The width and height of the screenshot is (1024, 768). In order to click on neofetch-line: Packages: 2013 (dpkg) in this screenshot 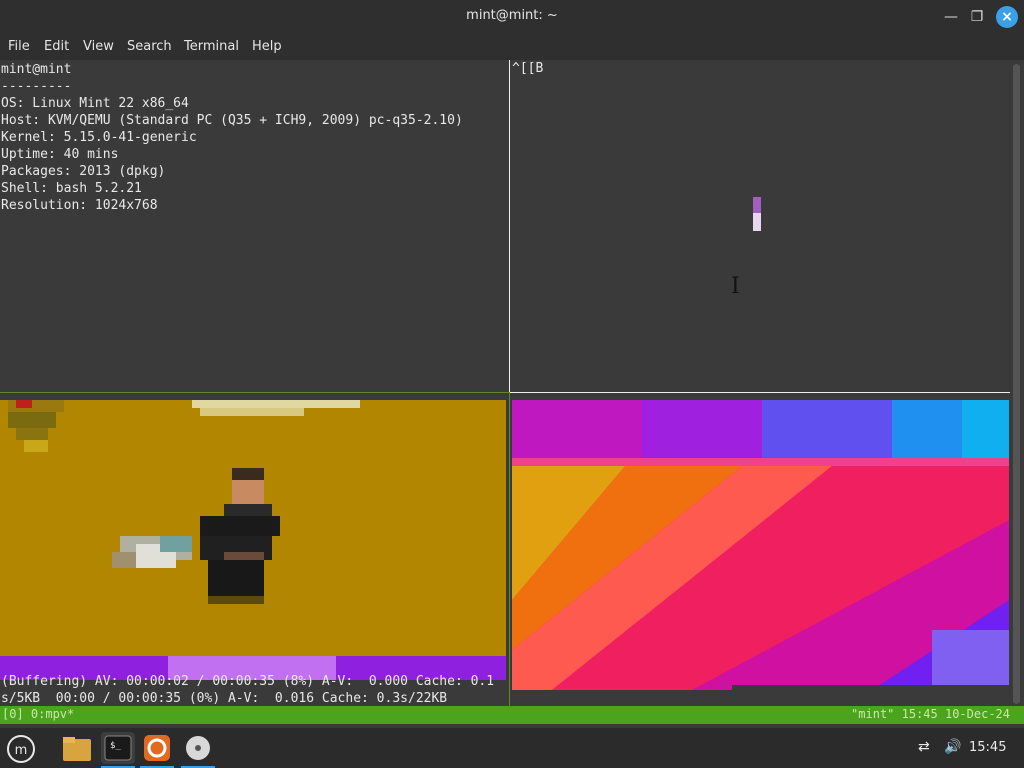, I will do `click(83, 171)`.